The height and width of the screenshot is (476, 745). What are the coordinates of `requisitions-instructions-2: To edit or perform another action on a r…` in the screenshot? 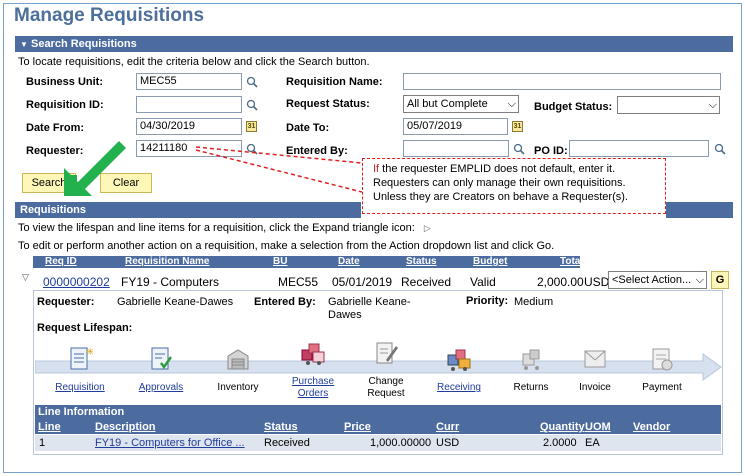 It's located at (286, 246).